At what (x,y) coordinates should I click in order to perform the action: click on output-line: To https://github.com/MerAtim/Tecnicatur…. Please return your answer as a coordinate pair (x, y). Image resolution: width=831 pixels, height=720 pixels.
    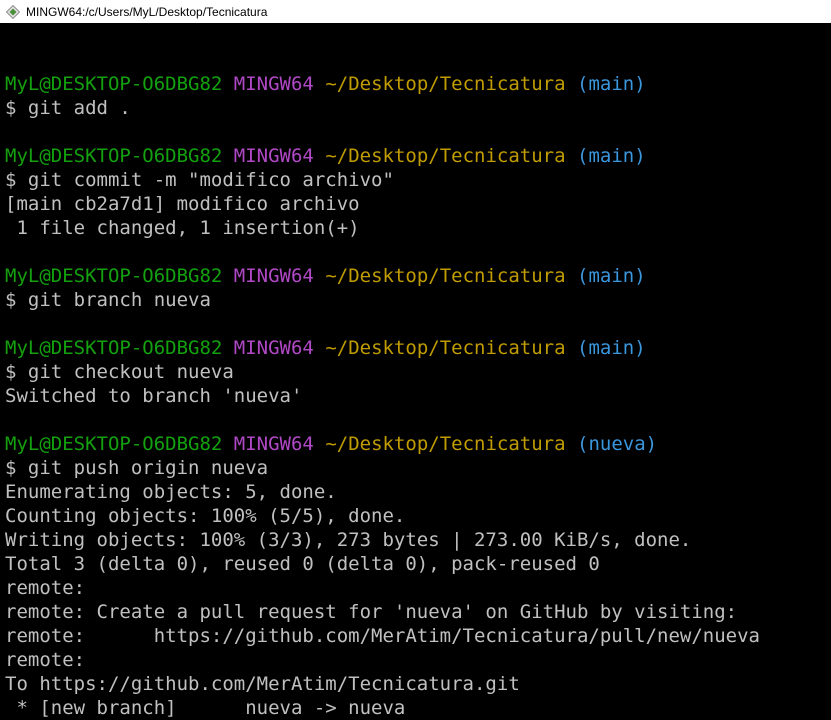
    Looking at the image, I should click on (262, 684).